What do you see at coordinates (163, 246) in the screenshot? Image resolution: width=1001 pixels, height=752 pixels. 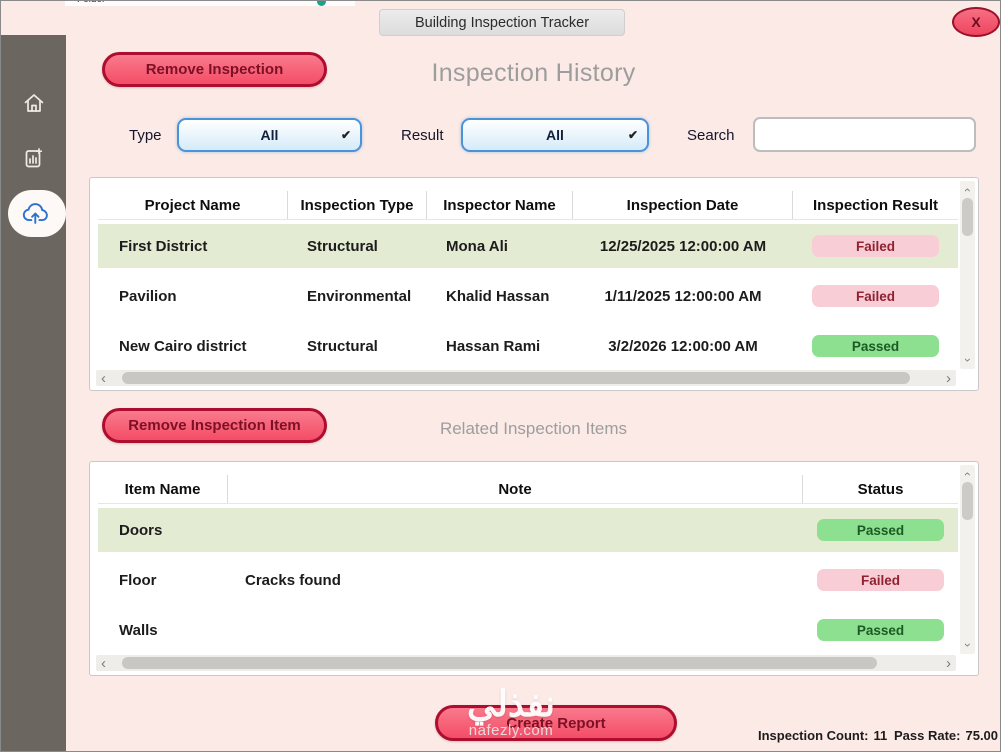 I see `cell-project: First District` at bounding box center [163, 246].